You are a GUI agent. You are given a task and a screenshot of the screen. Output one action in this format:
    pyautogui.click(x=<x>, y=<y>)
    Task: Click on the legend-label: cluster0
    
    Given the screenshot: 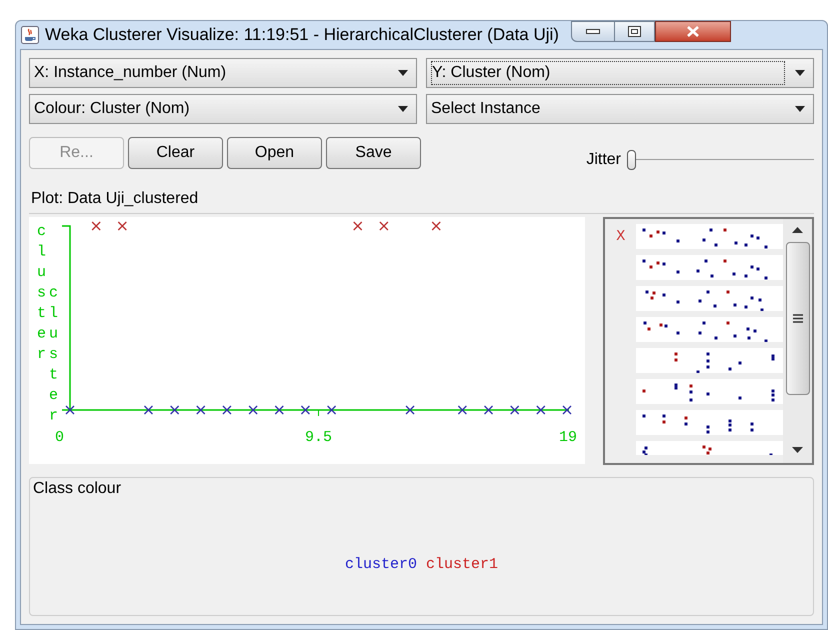 What is the action you would take?
    pyautogui.click(x=380, y=564)
    